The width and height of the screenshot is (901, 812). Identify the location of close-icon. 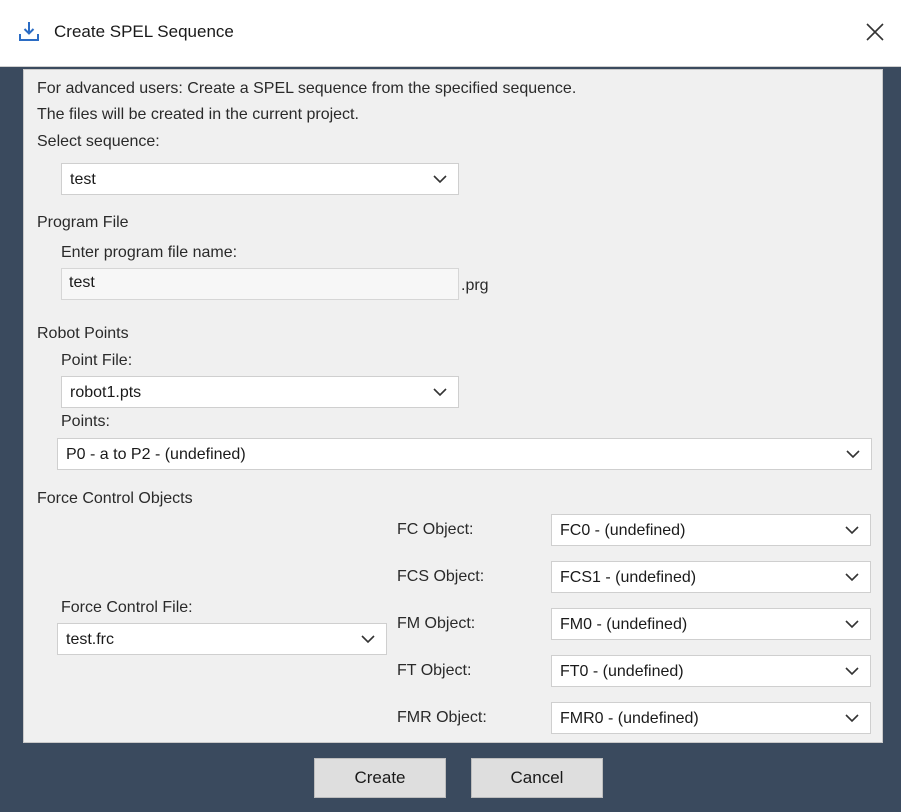
(875, 32).